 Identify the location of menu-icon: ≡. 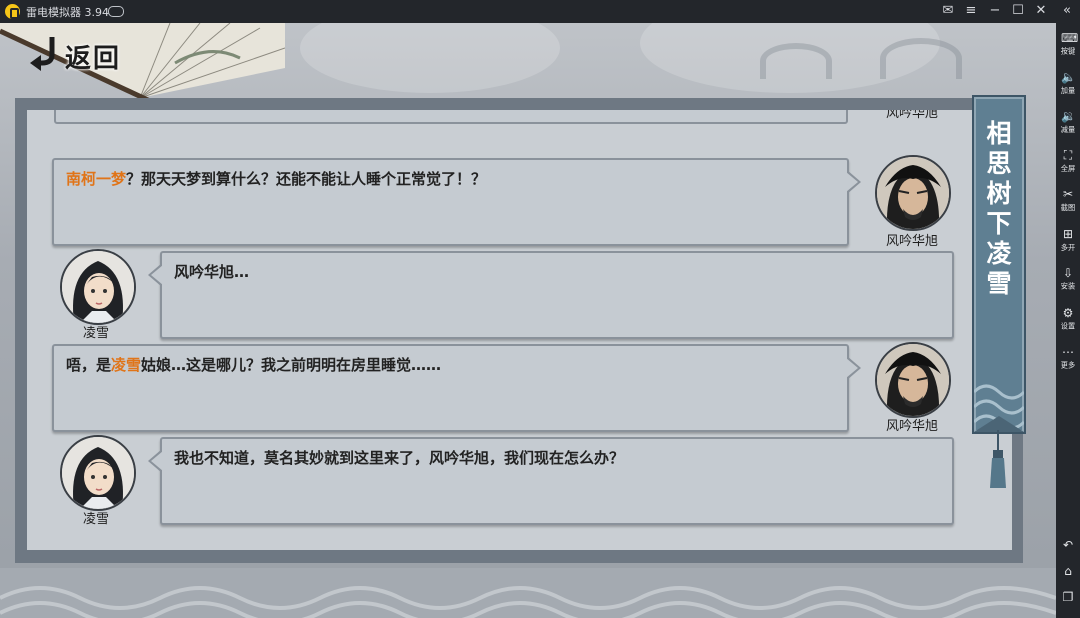
(971, 11).